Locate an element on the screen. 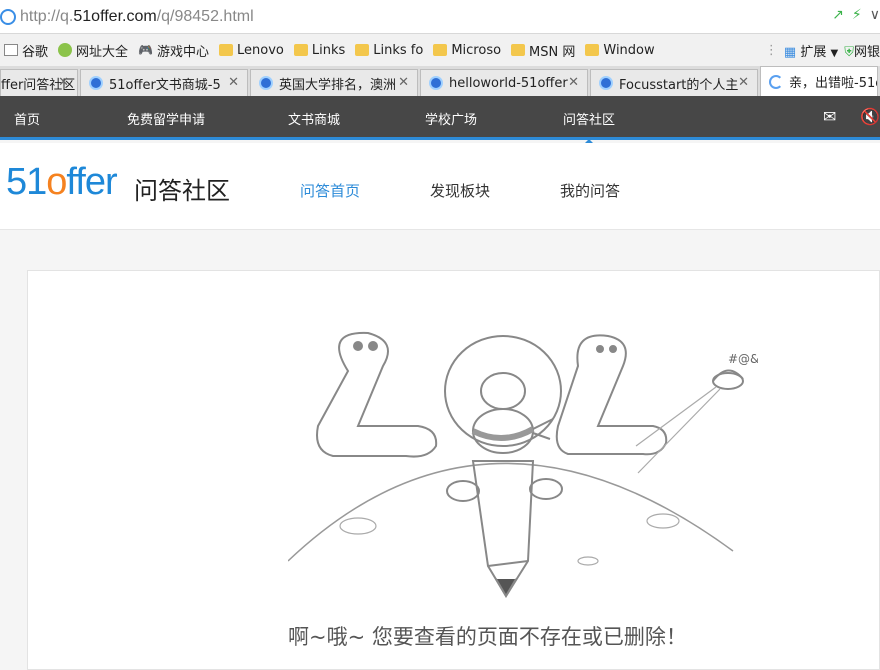  page-header: 51offer 问答社区 问答首页 发现板块 我的问答 is located at coordinates (440, 186).